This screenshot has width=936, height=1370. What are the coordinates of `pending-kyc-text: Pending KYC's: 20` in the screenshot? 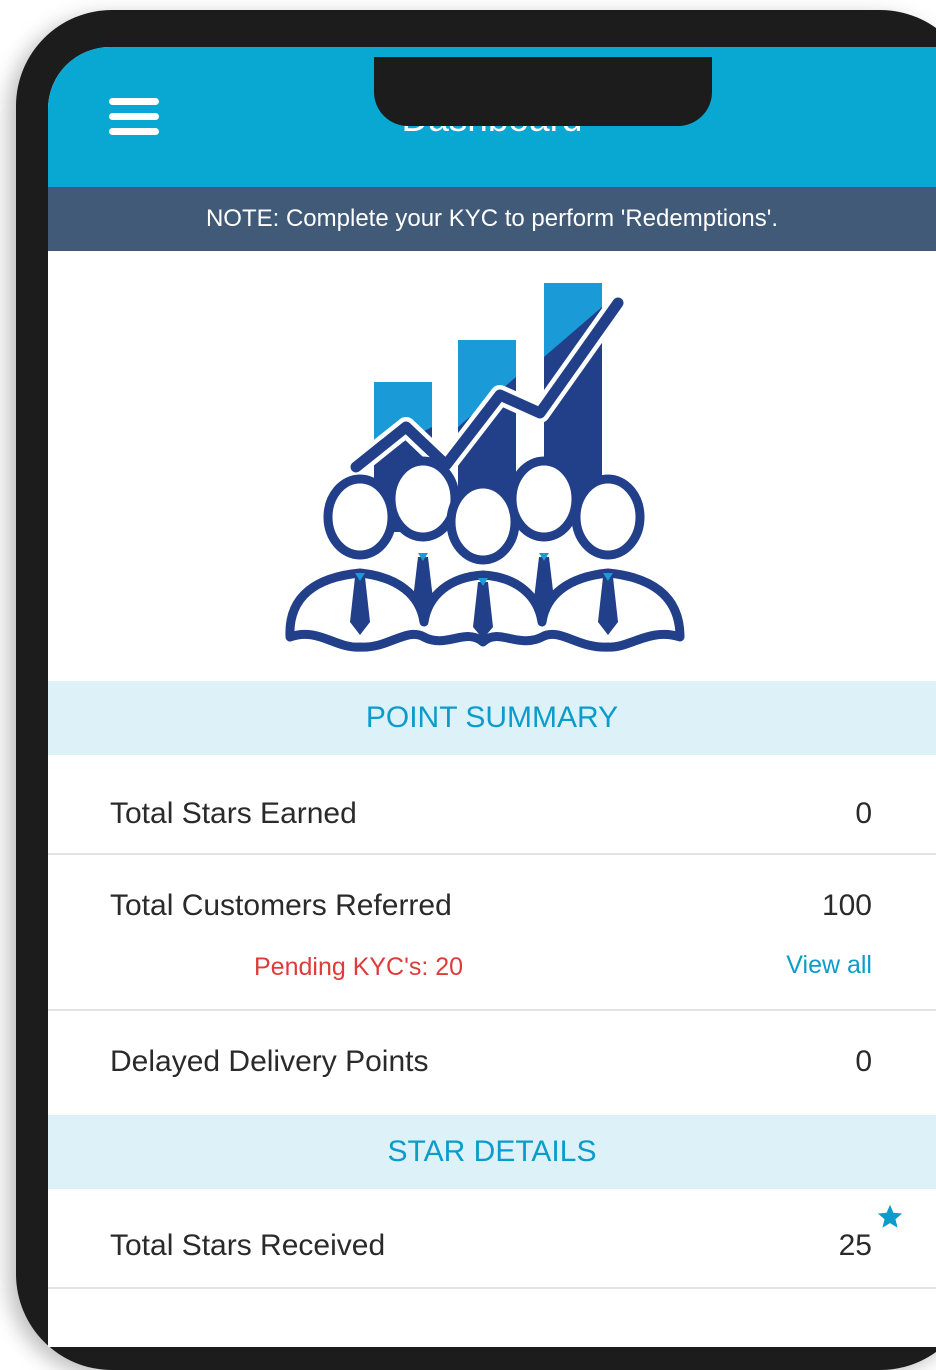 It's located at (359, 967).